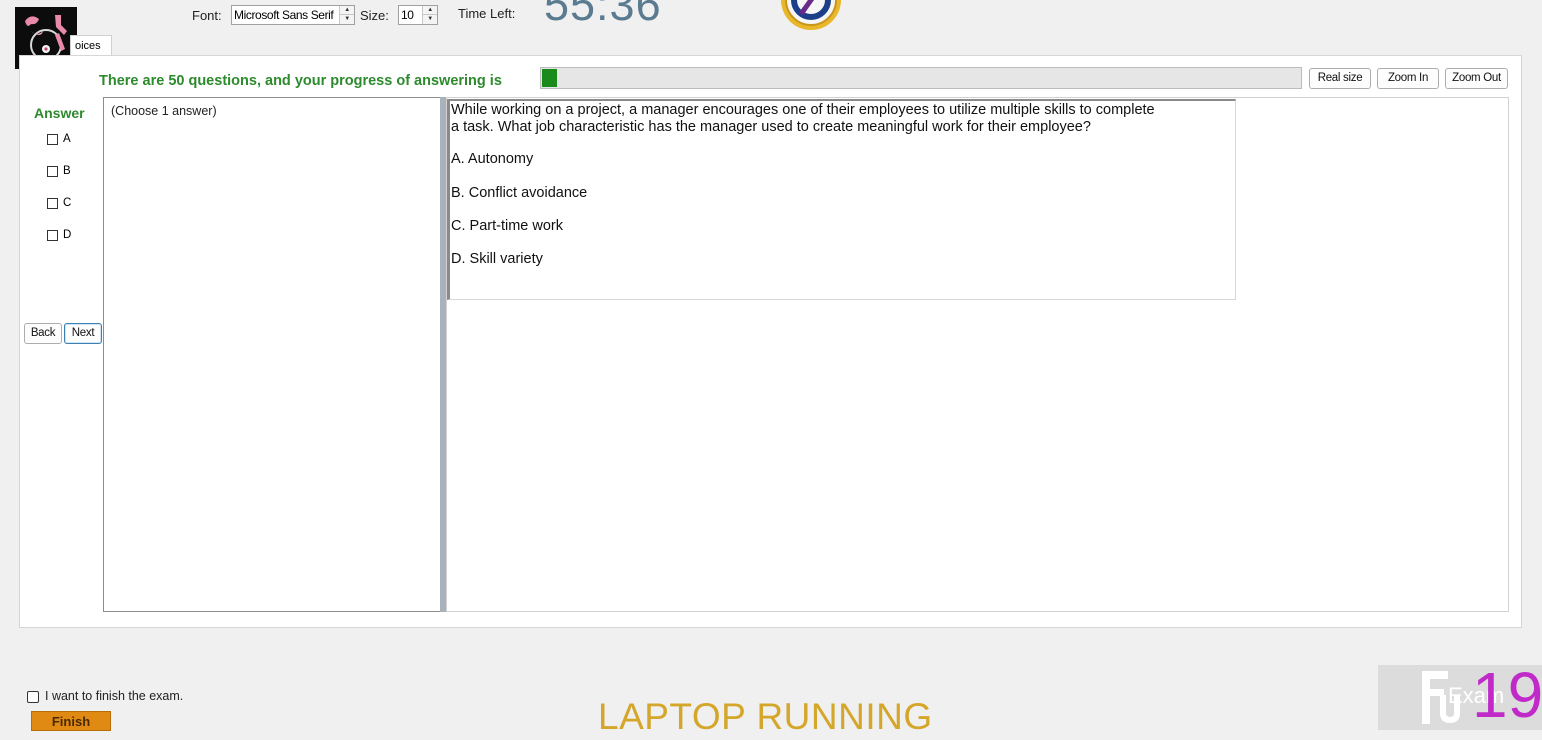  Describe the element at coordinates (550, 78) in the screenshot. I see `progress-bar-fill` at that location.